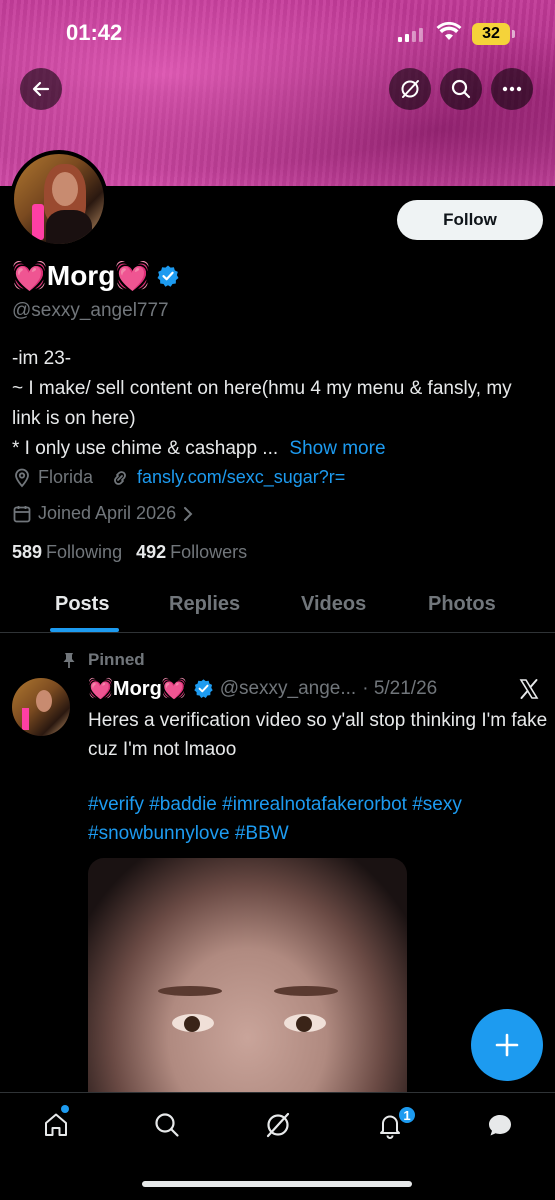  Describe the element at coordinates (449, 31) in the screenshot. I see `wifi-icon` at that location.